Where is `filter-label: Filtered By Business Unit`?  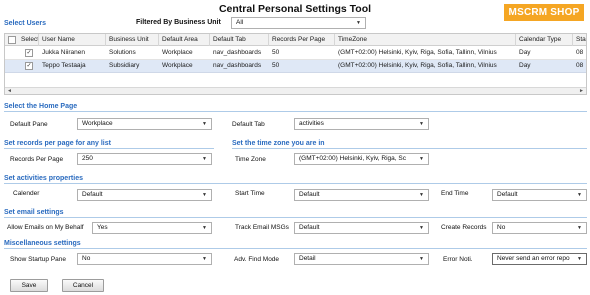
filter-label: Filtered By Business Unit is located at coordinates (178, 22).